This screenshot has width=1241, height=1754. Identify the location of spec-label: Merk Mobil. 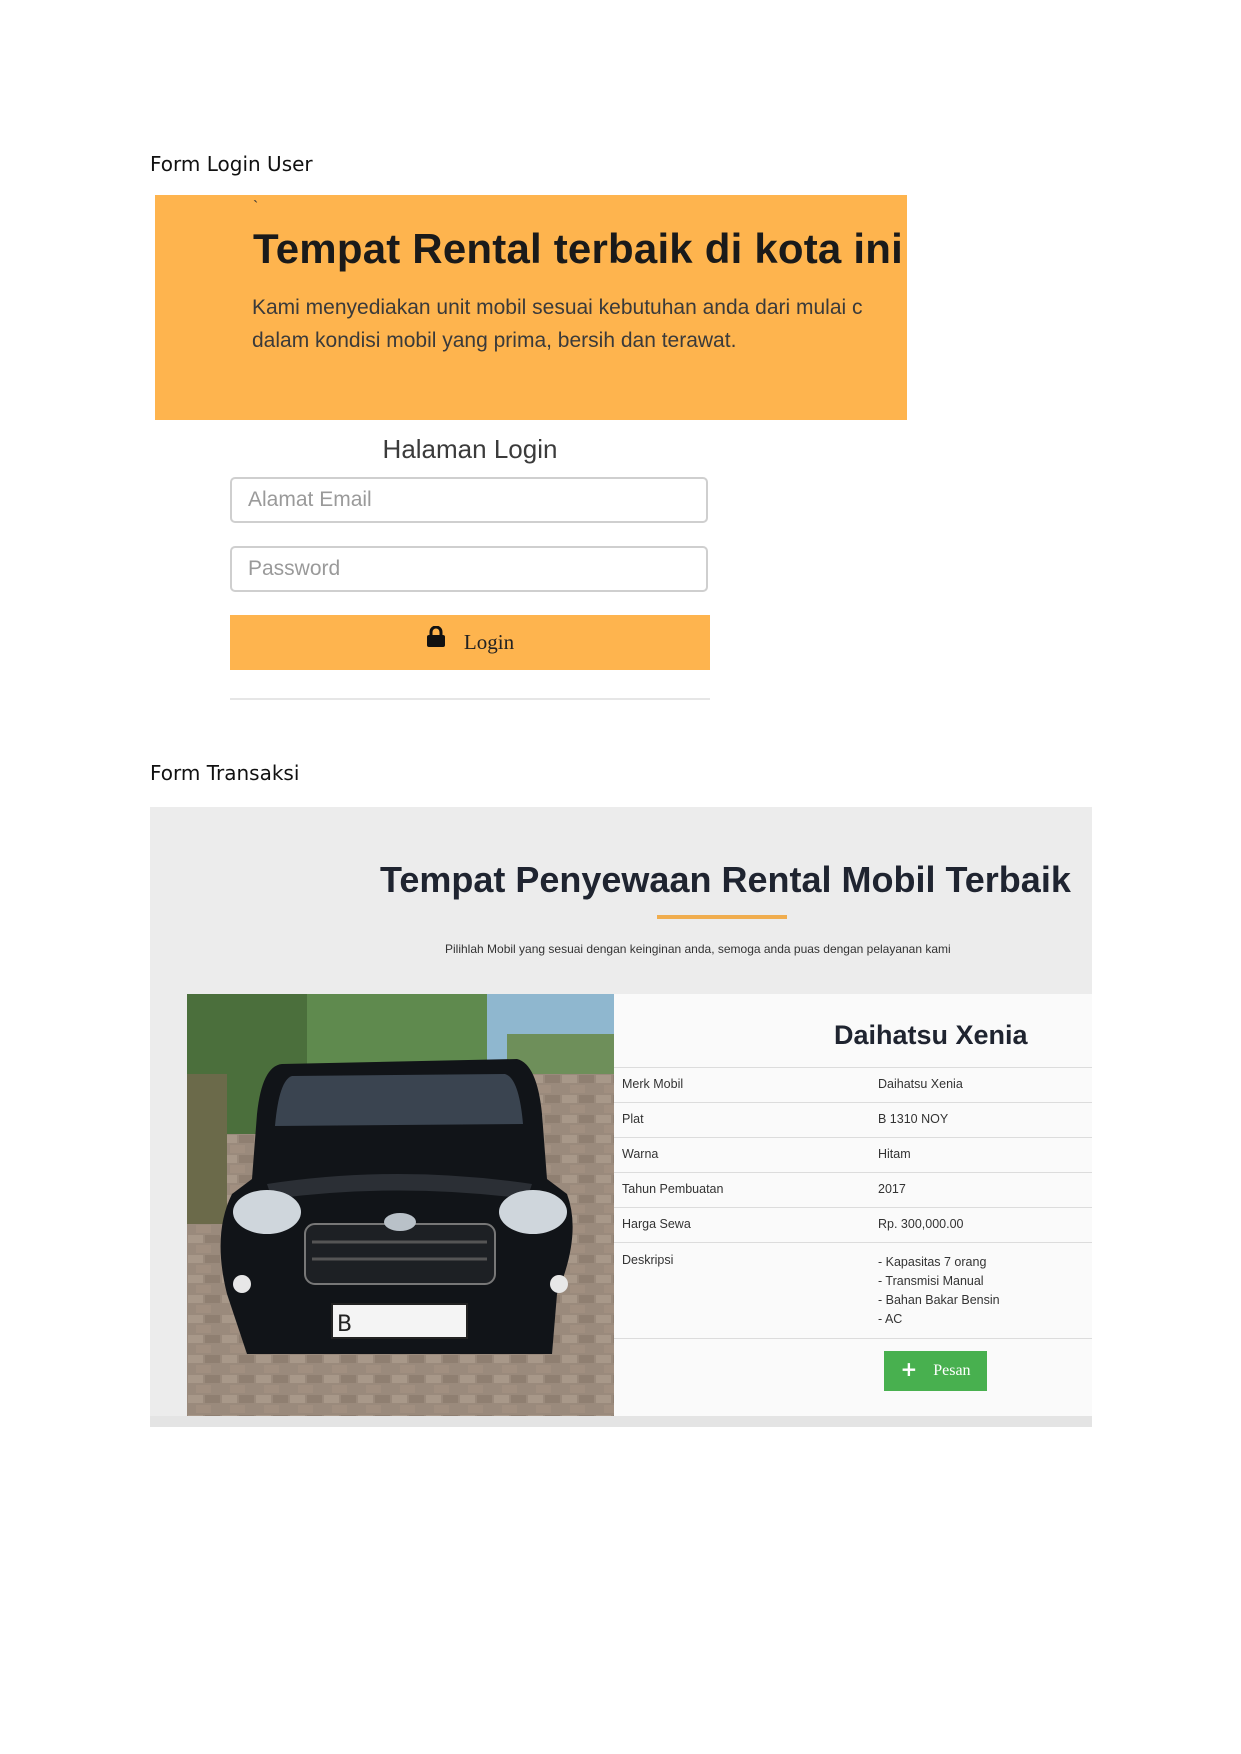
(742, 1085).